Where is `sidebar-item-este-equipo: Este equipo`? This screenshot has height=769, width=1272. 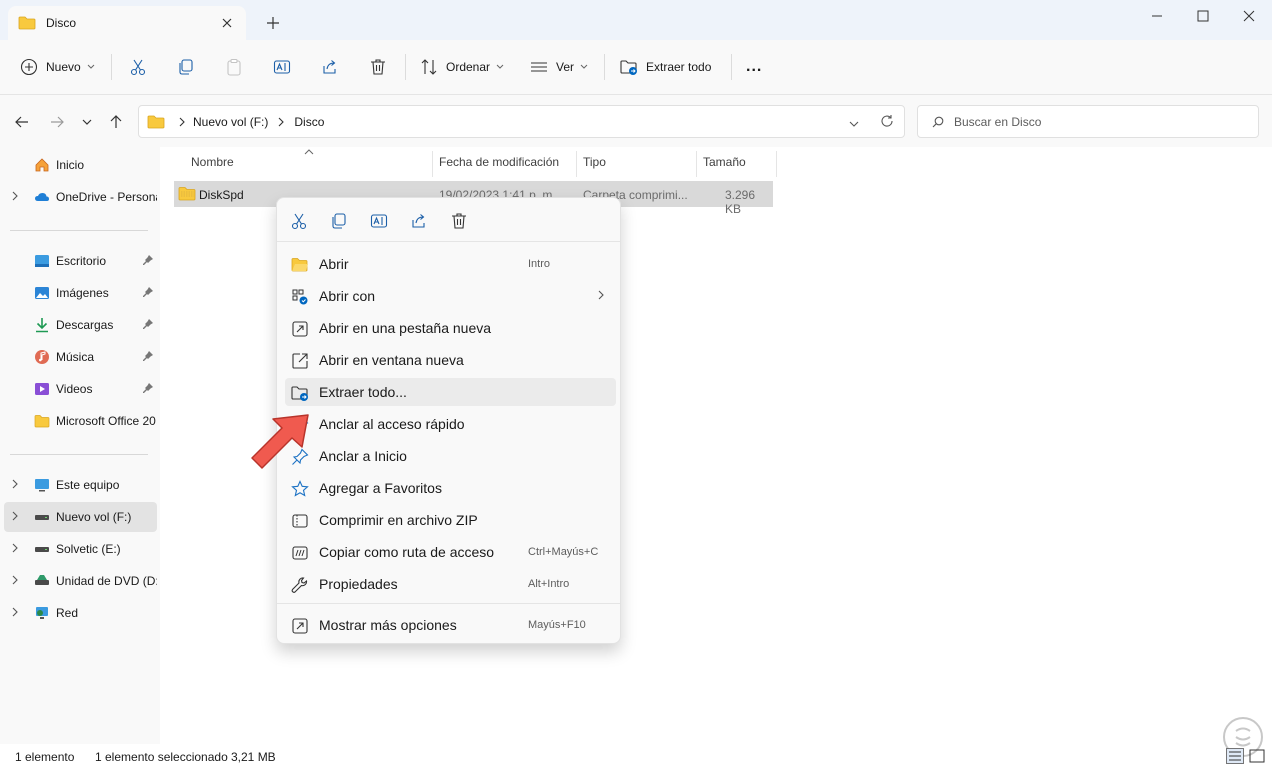 sidebar-item-este-equipo: Este equipo is located at coordinates (80, 485).